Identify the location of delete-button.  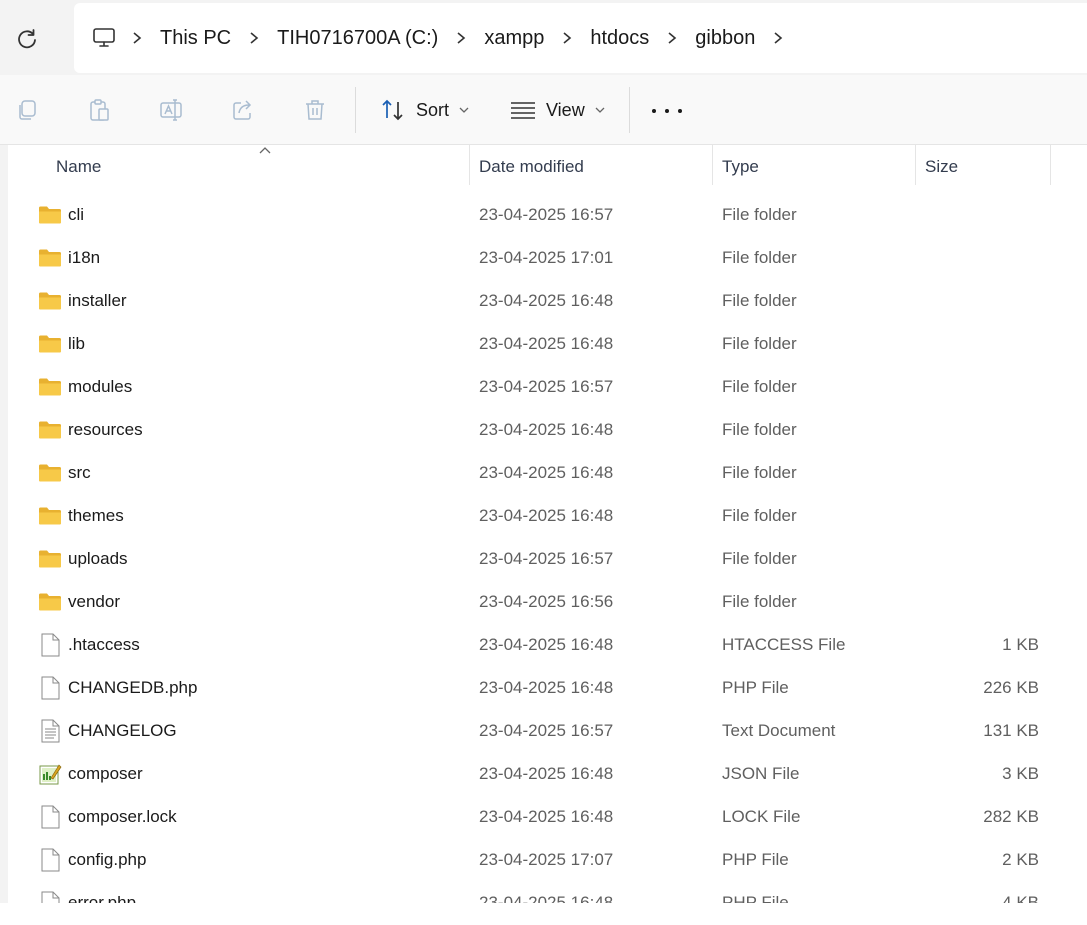
(315, 110).